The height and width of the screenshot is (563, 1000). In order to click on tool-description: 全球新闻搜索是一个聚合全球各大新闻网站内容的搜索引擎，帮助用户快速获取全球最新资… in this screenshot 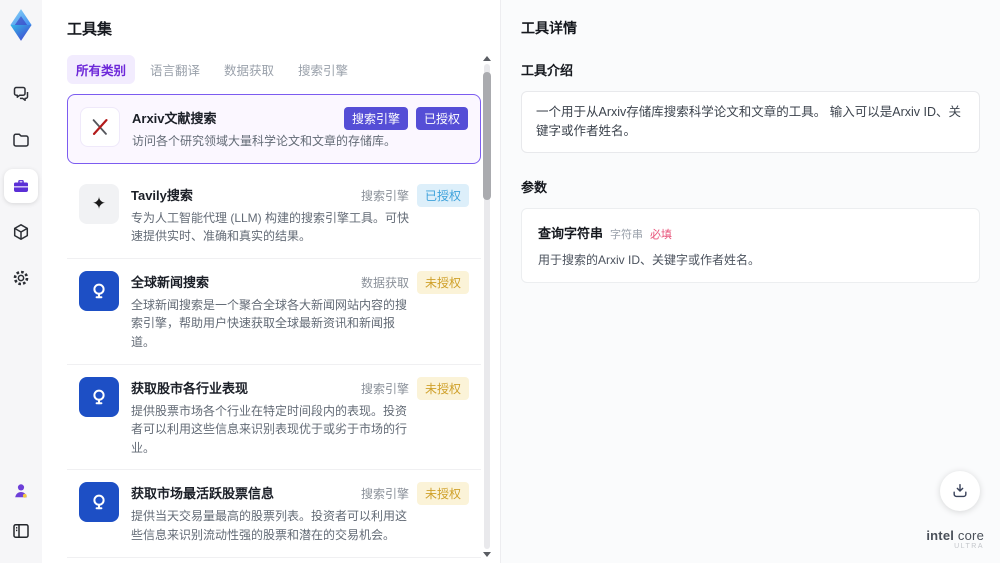, I will do `click(269, 323)`.